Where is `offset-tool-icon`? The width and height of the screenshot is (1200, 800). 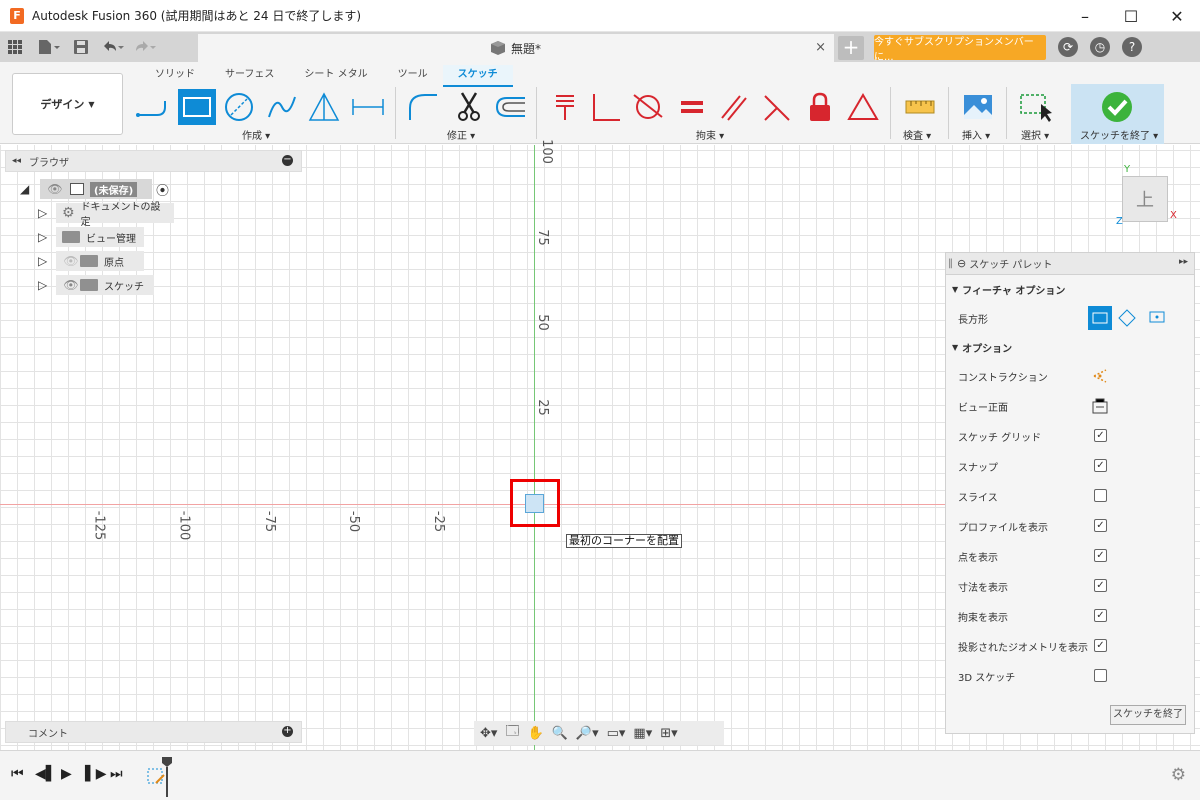
offset-tool-icon is located at coordinates (510, 107).